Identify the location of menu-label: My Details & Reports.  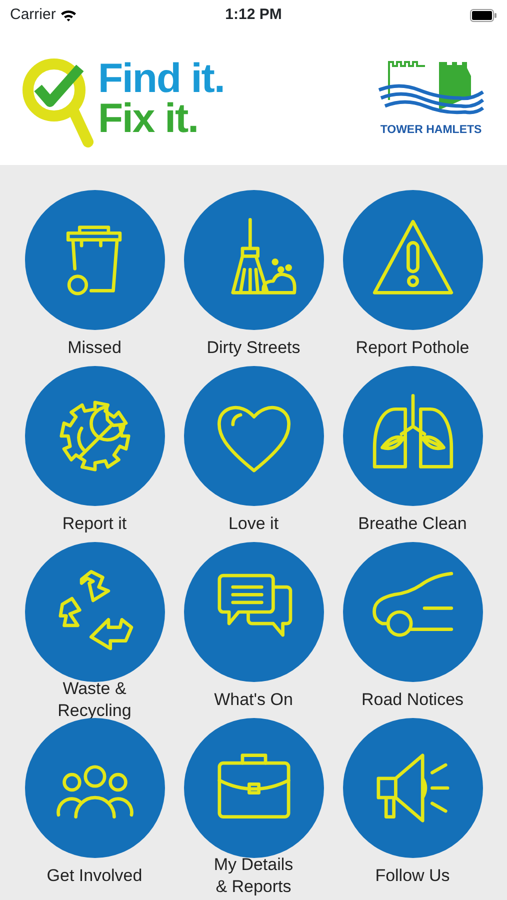
(254, 876).